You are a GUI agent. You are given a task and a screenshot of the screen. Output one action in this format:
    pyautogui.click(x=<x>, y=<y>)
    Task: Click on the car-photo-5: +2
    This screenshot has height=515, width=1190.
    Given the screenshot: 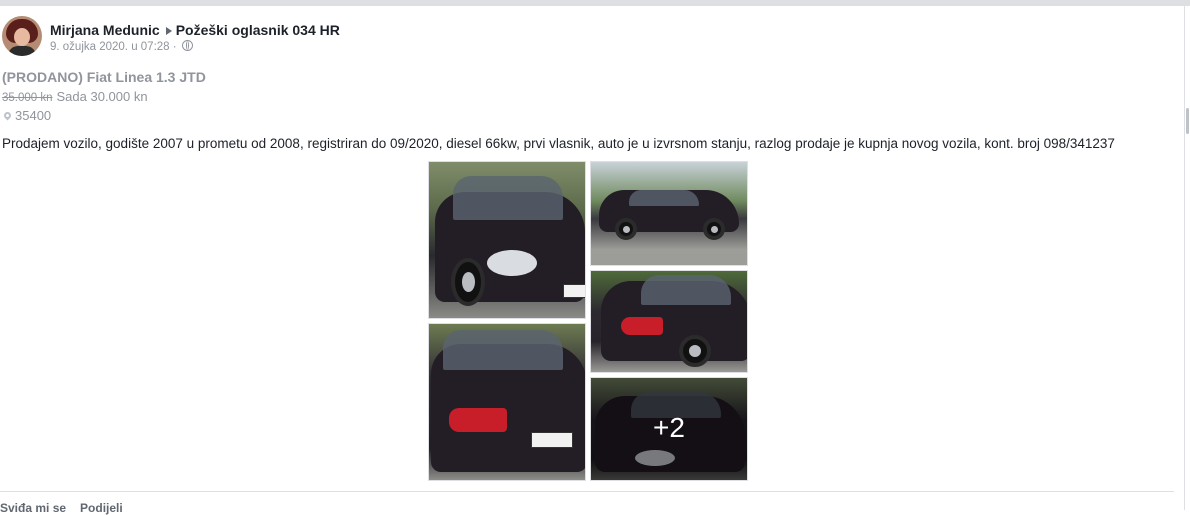 What is the action you would take?
    pyautogui.click(x=669, y=429)
    